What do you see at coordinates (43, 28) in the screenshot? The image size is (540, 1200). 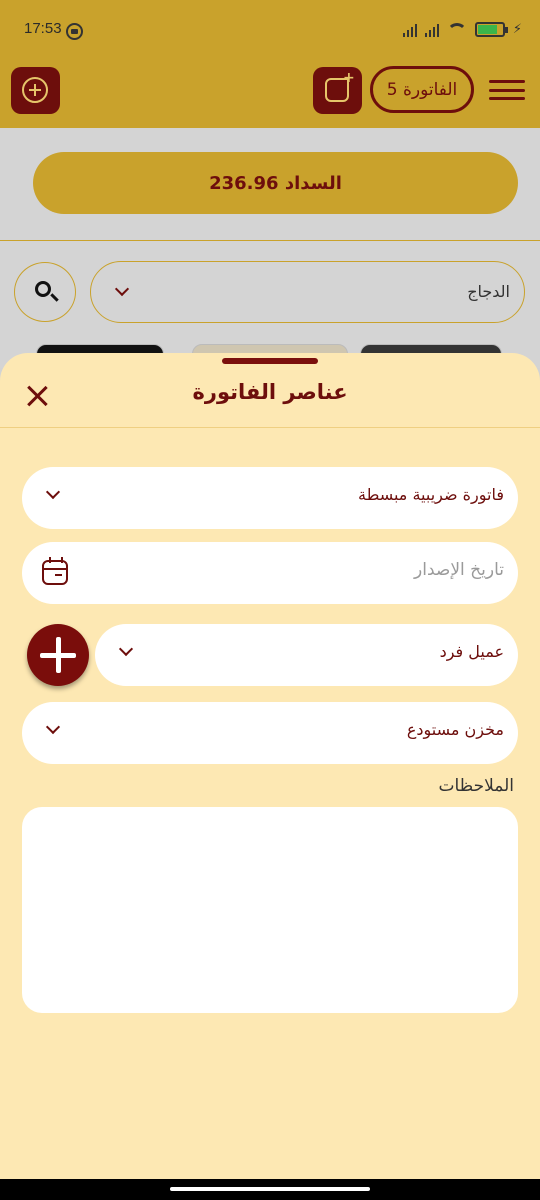 I see `status-time: 17:53` at bounding box center [43, 28].